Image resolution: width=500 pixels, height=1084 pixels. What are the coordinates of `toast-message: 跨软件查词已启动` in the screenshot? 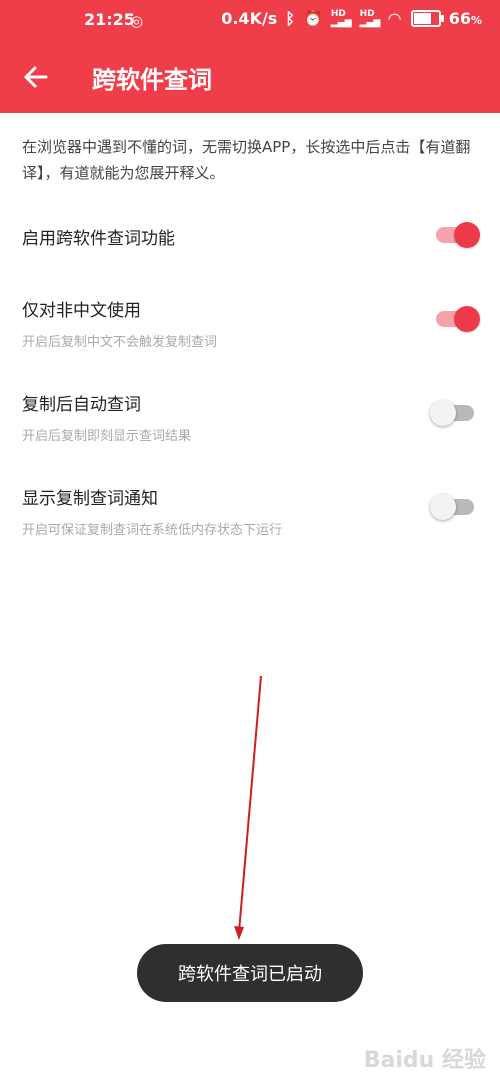 It's located at (250, 973).